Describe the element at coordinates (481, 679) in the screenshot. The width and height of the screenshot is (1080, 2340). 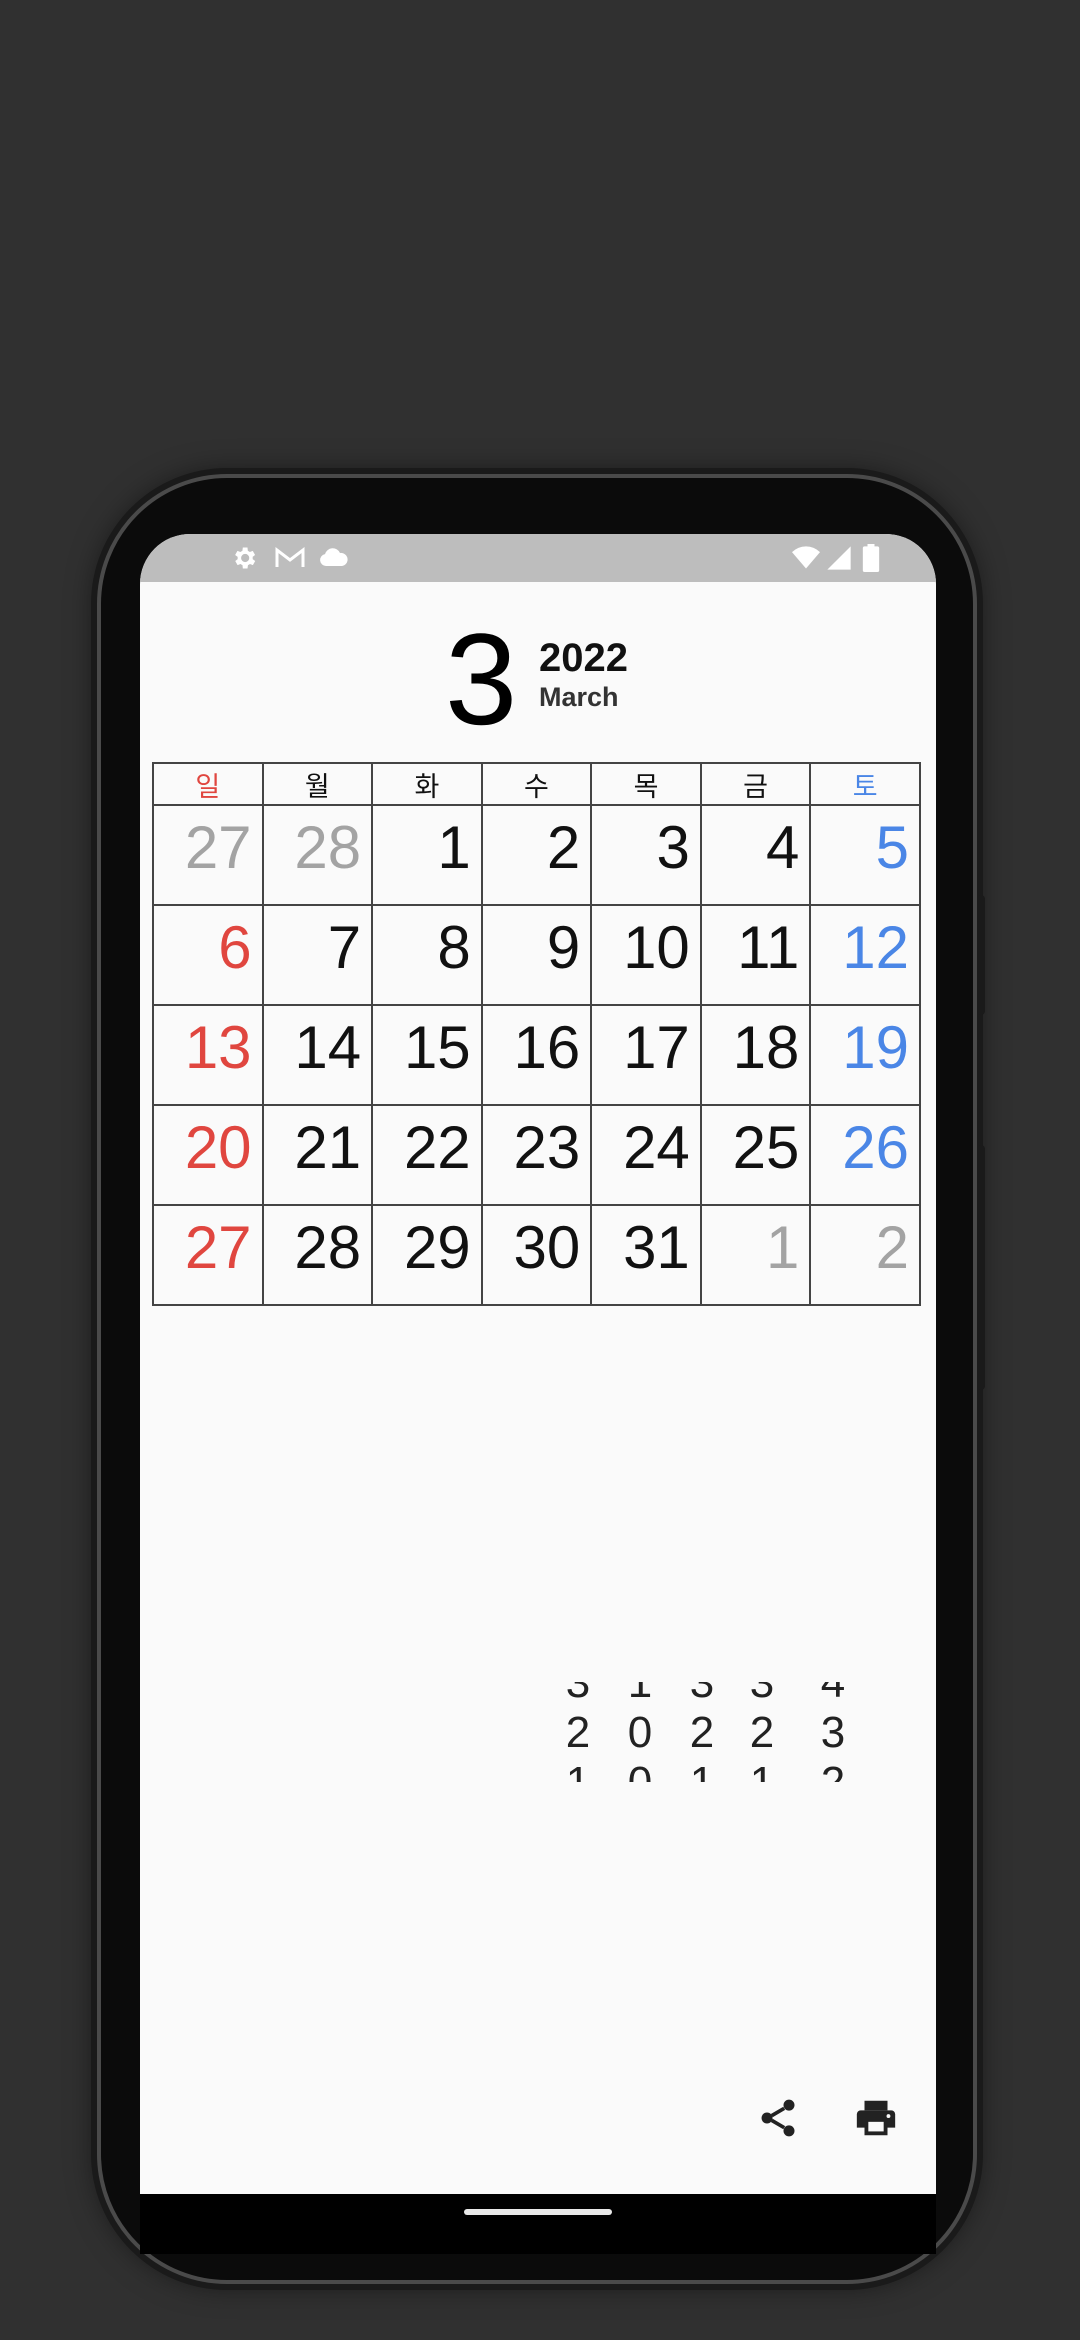
I see `month-number: 3` at that location.